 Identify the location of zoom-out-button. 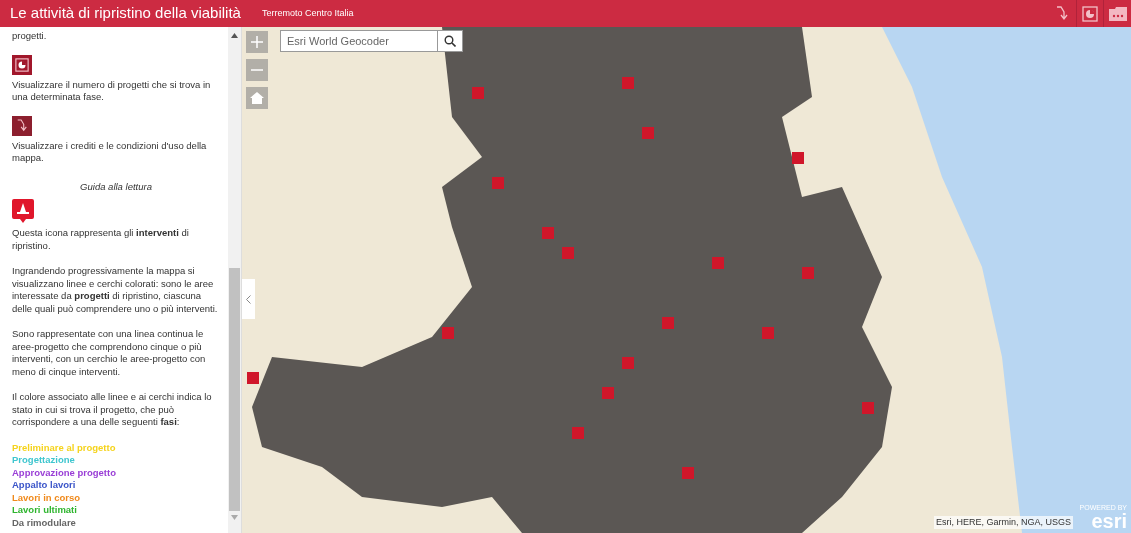
(257, 70).